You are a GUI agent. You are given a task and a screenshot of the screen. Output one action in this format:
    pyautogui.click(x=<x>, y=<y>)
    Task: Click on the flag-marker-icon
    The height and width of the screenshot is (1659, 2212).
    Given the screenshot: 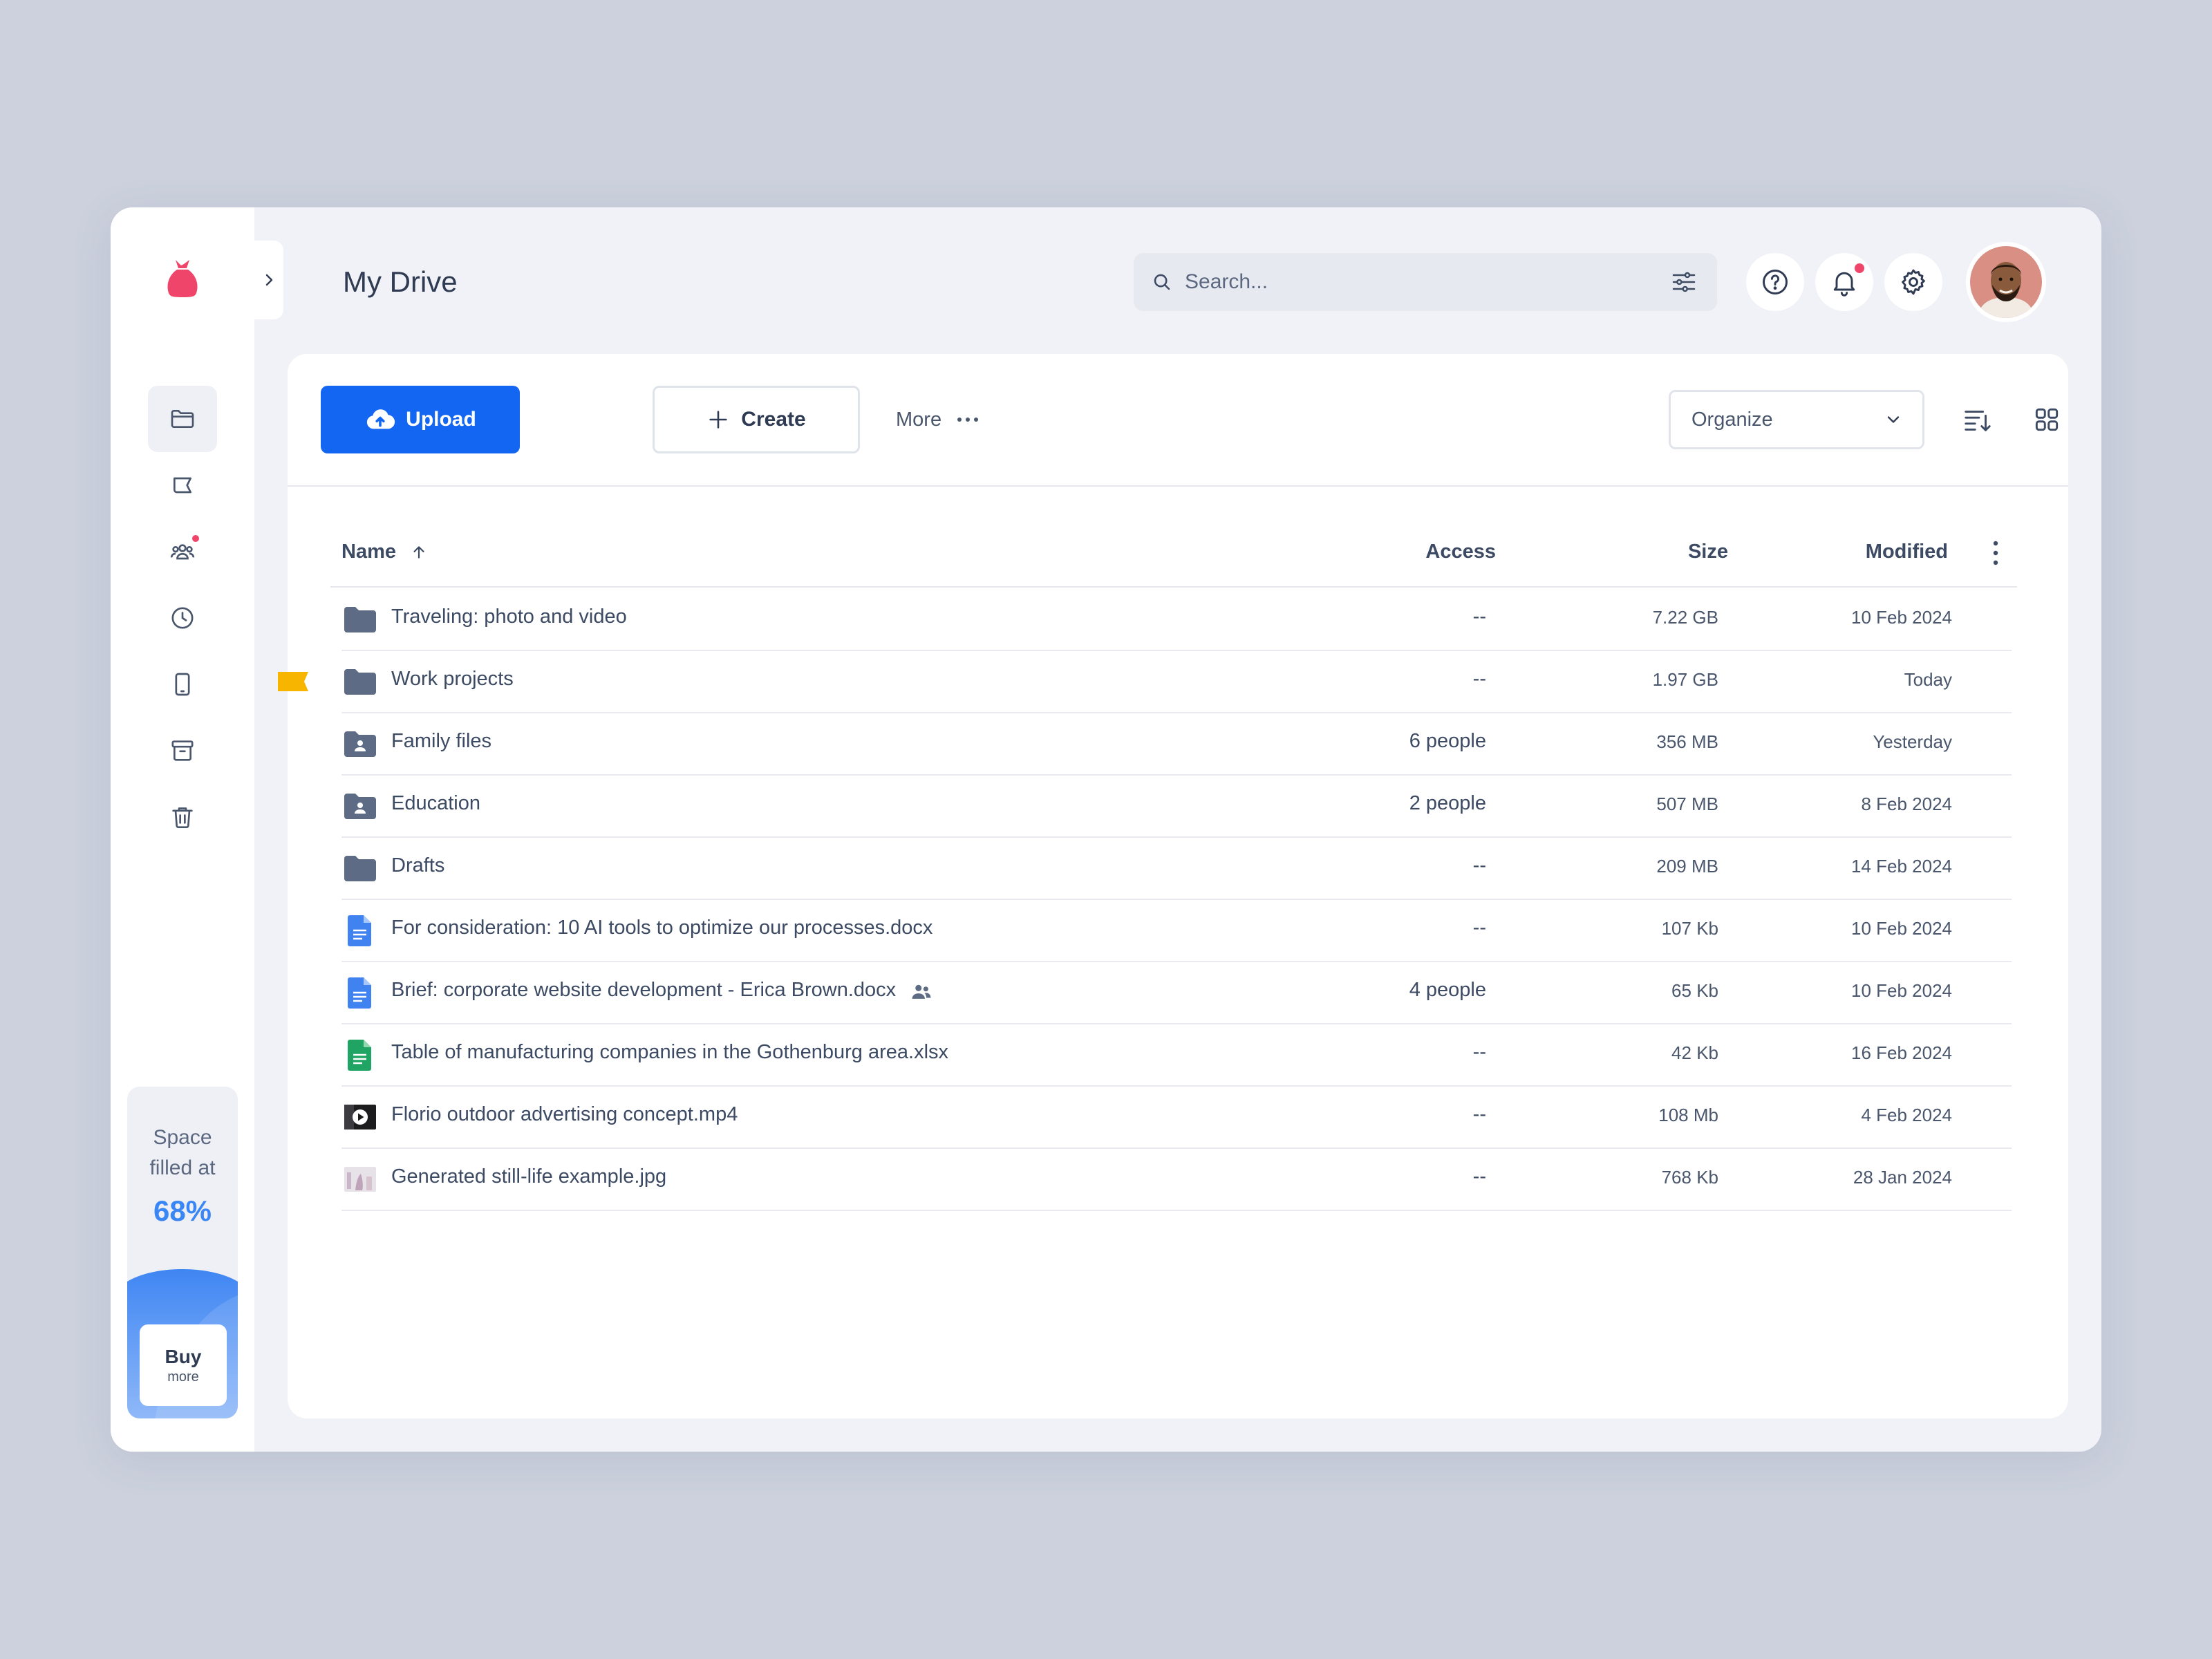 What is the action you would take?
    pyautogui.click(x=293, y=681)
    